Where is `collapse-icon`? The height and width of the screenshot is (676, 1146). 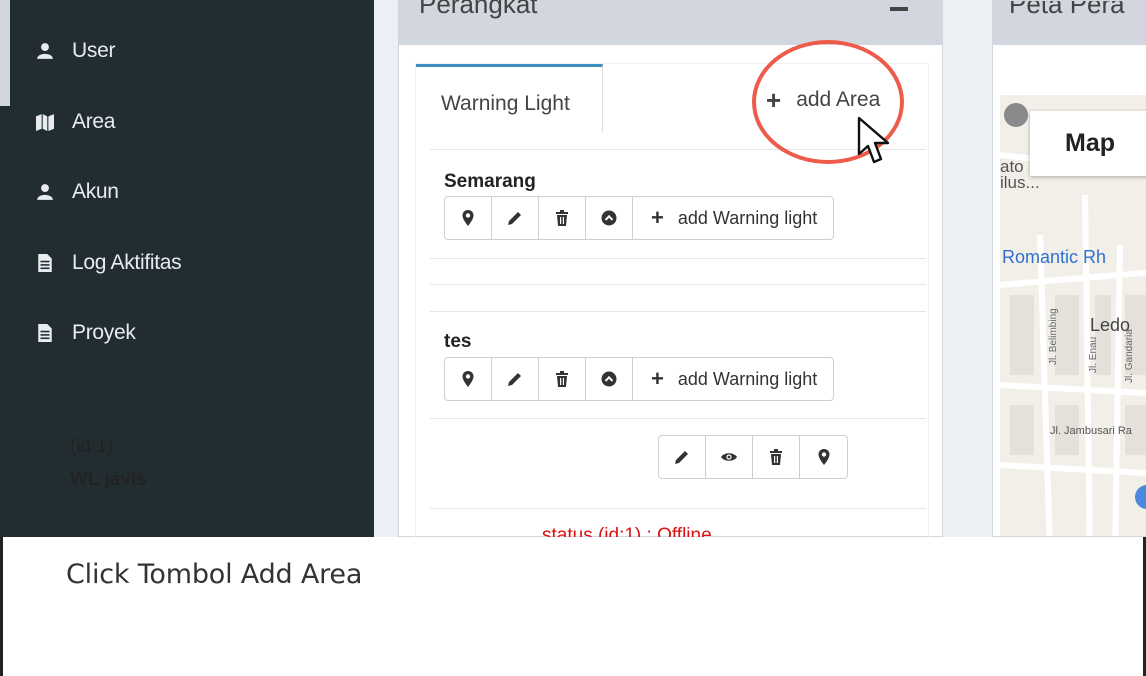
collapse-icon is located at coordinates (899, 9).